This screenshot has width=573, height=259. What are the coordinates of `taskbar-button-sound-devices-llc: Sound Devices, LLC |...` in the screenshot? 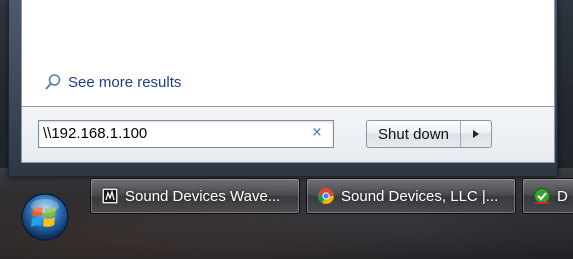 It's located at (411, 196).